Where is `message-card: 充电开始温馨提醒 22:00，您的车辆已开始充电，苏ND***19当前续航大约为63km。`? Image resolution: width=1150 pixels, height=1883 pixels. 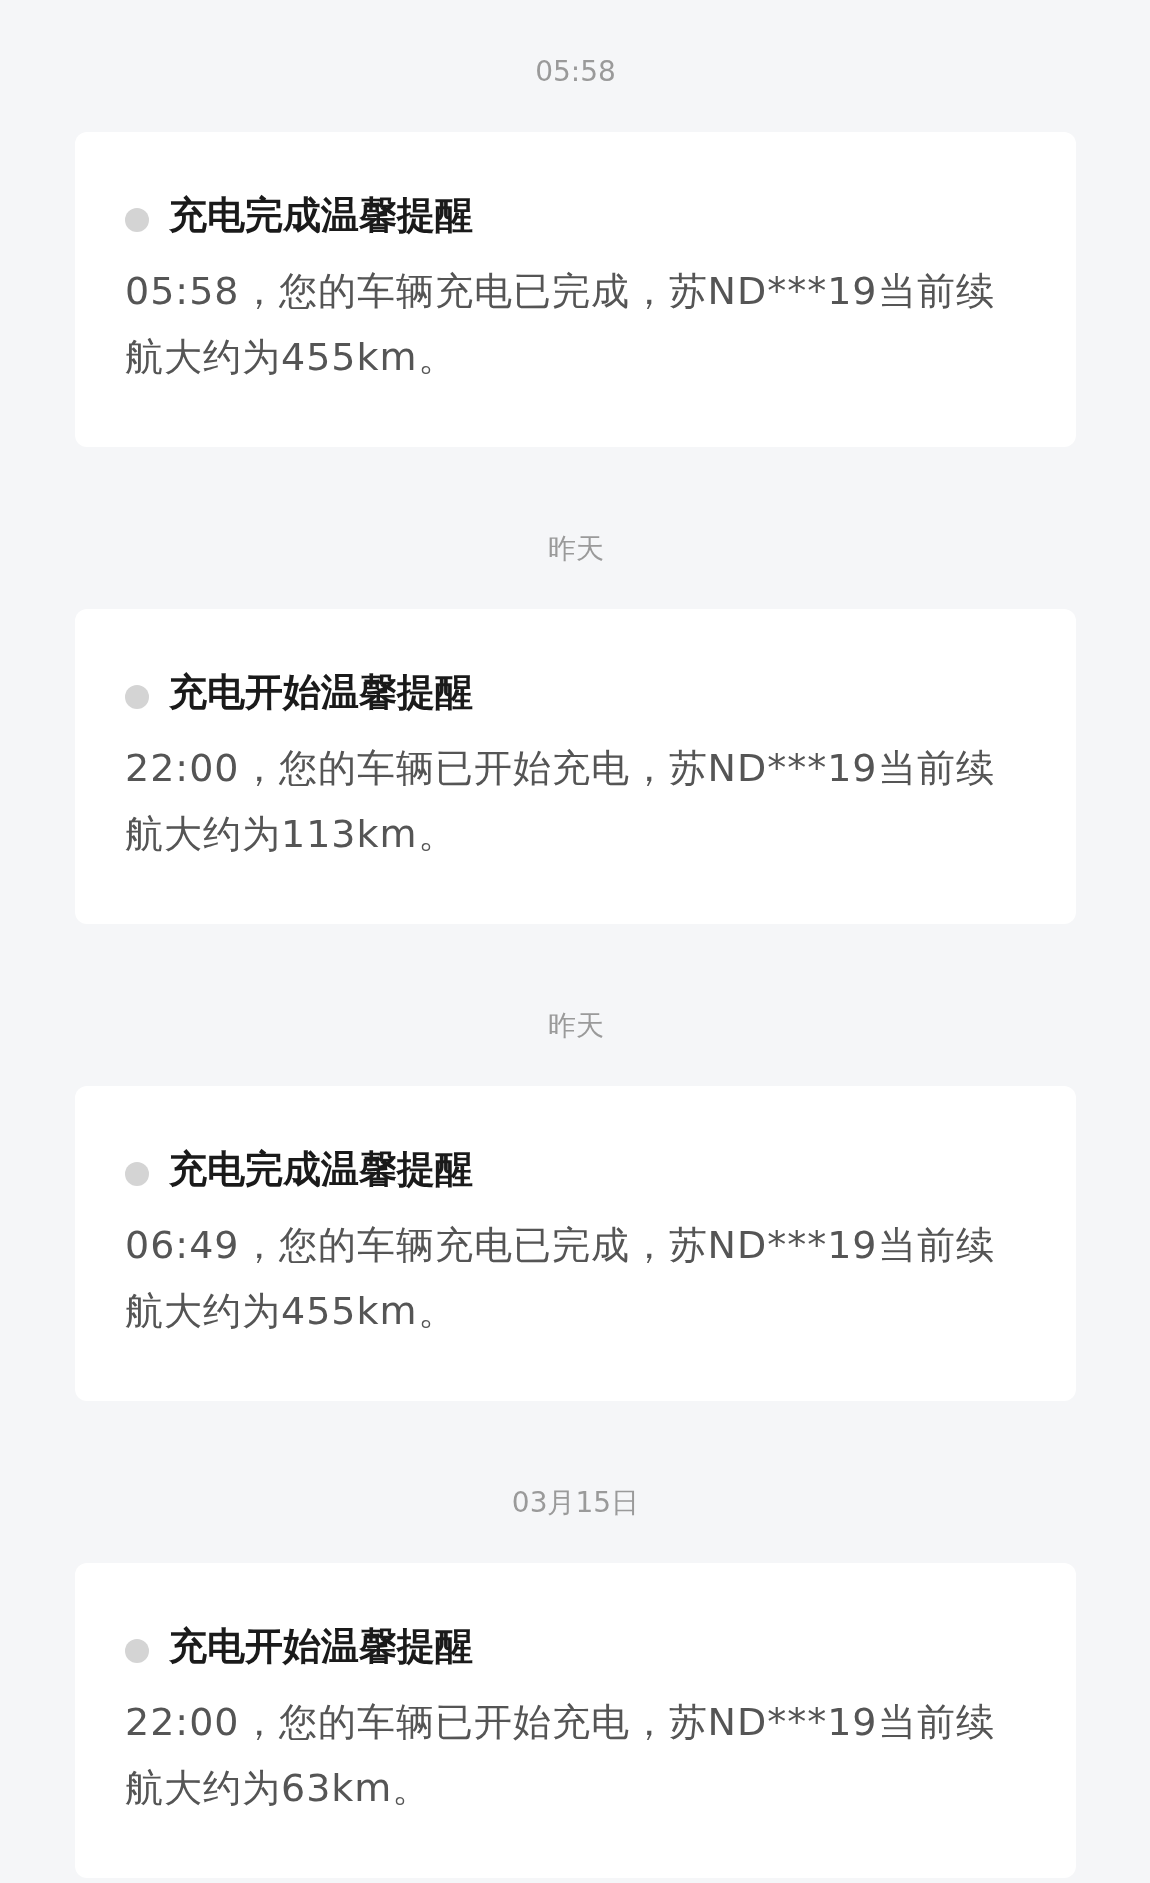
message-card: 充电开始温馨提醒 22:00，您的车辆已开始充电，苏ND***19当前续航大约为63km。 is located at coordinates (575, 1720).